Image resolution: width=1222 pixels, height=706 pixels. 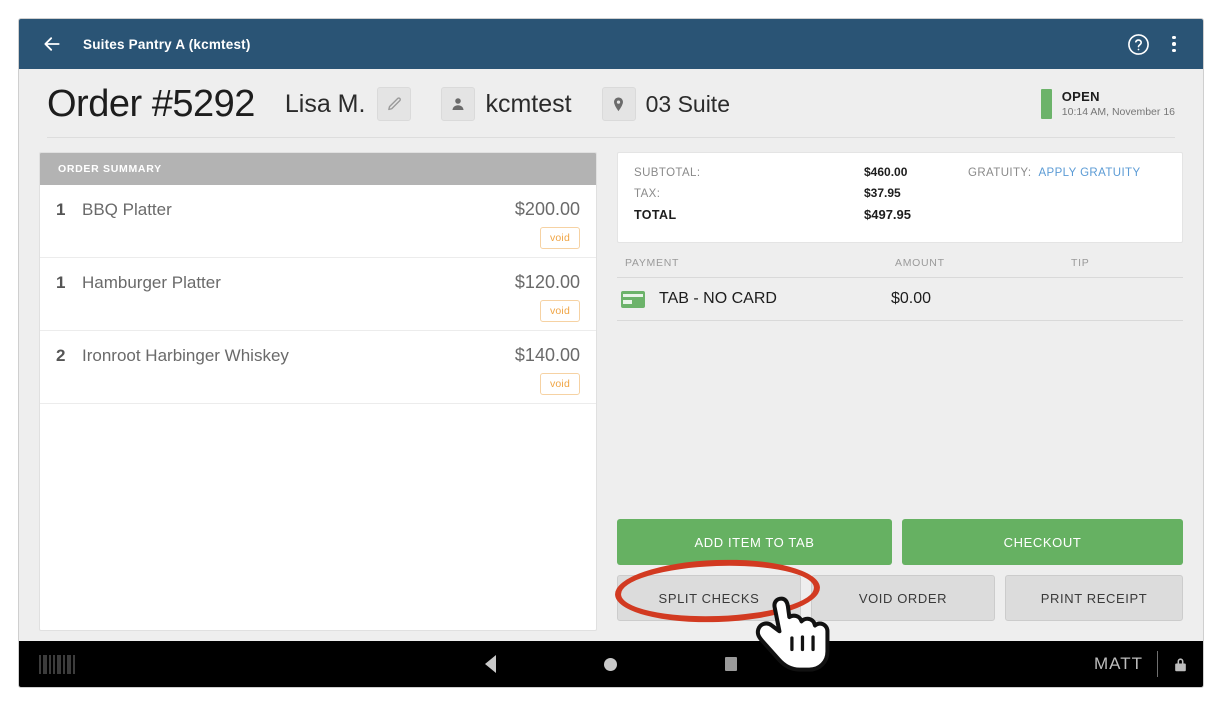 What do you see at coordinates (547, 355) in the screenshot?
I see `item-price: $140.00` at bounding box center [547, 355].